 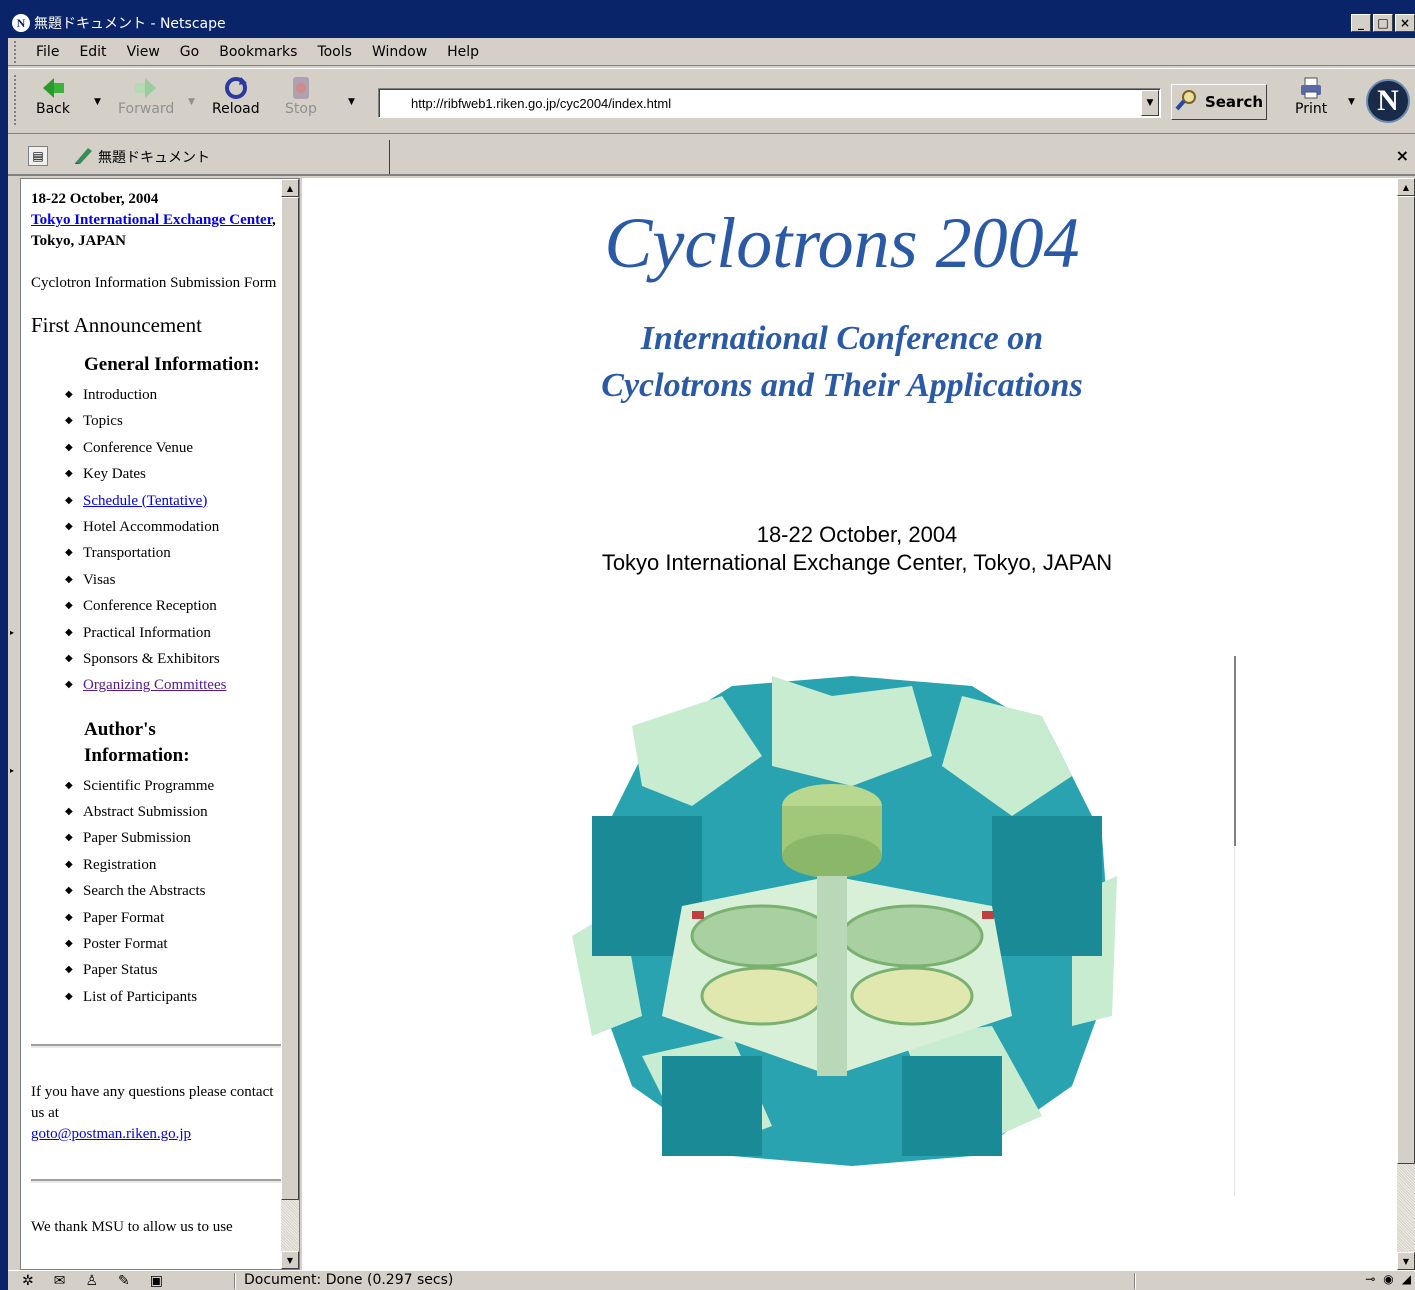 What do you see at coordinates (334, 52) in the screenshot?
I see `menu-tools: Tools` at bounding box center [334, 52].